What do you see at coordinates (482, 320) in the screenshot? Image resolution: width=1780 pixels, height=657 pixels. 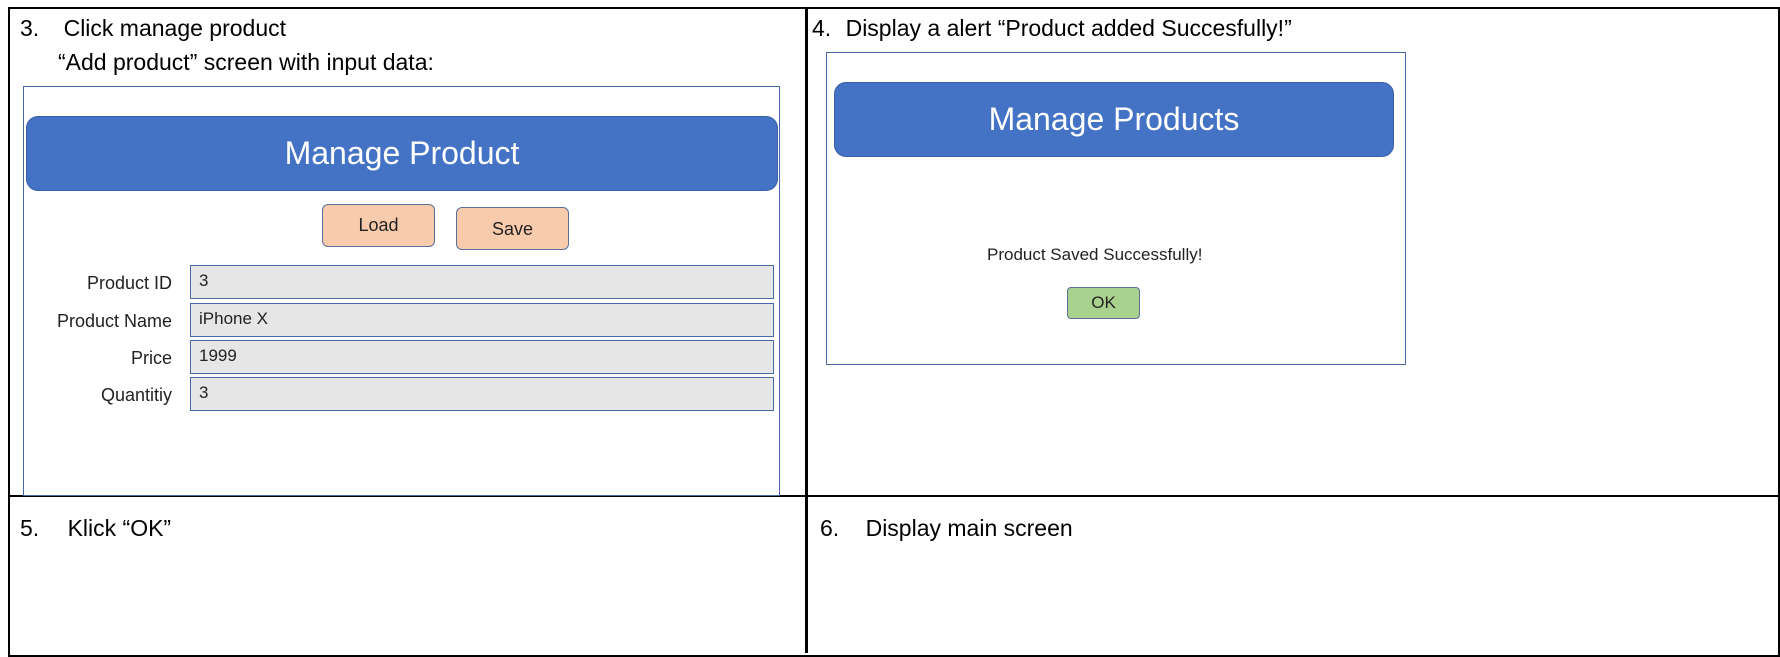 I see `product-name-field: iPhone X` at bounding box center [482, 320].